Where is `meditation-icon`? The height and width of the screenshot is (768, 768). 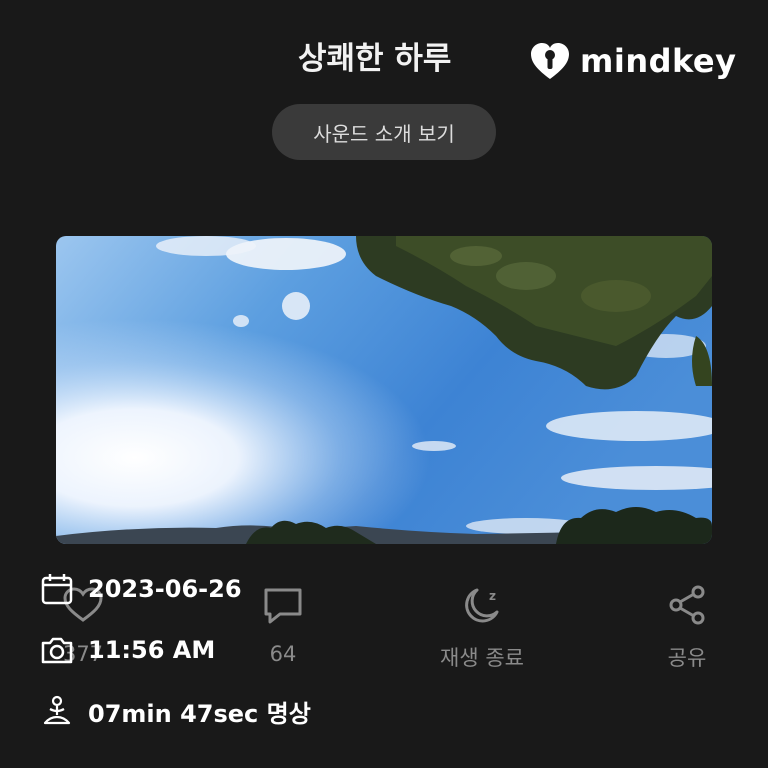
meditation-icon is located at coordinates (57, 709).